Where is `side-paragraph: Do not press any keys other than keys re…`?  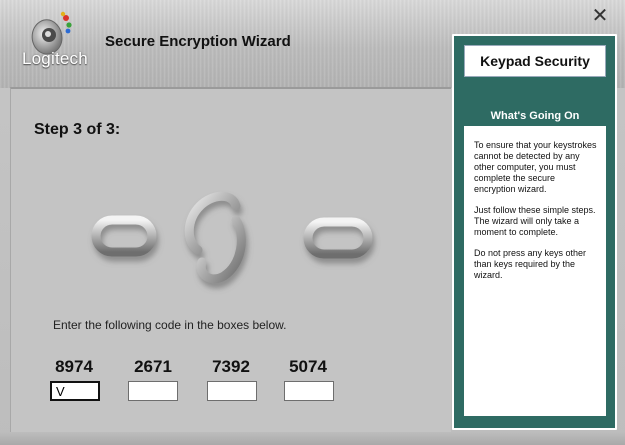 side-paragraph: Do not press any keys other than keys re… is located at coordinates (530, 264).